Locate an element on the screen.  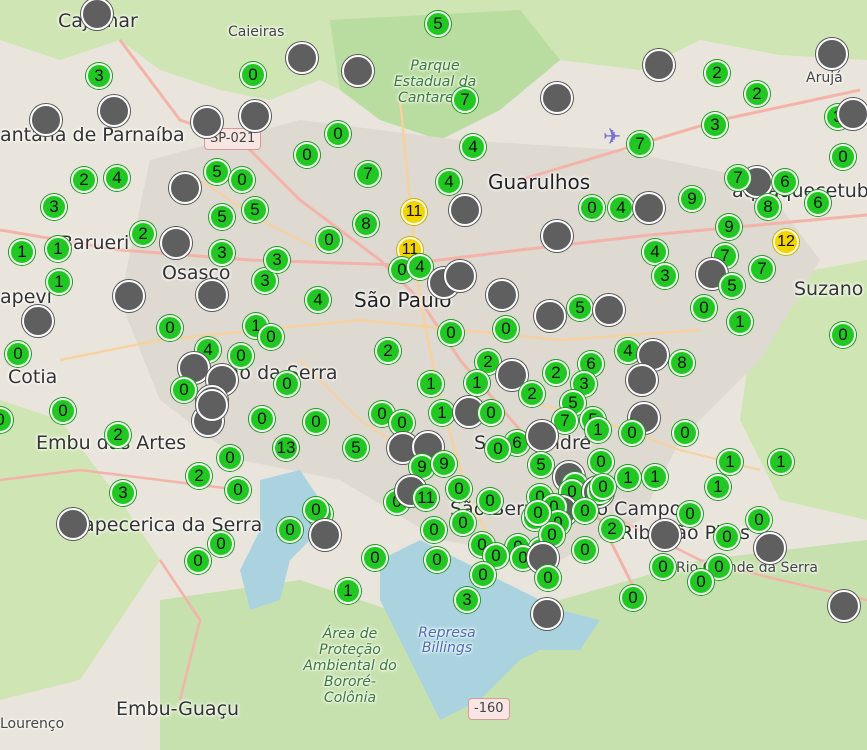
station-marker: 13 is located at coordinates (286, 448).